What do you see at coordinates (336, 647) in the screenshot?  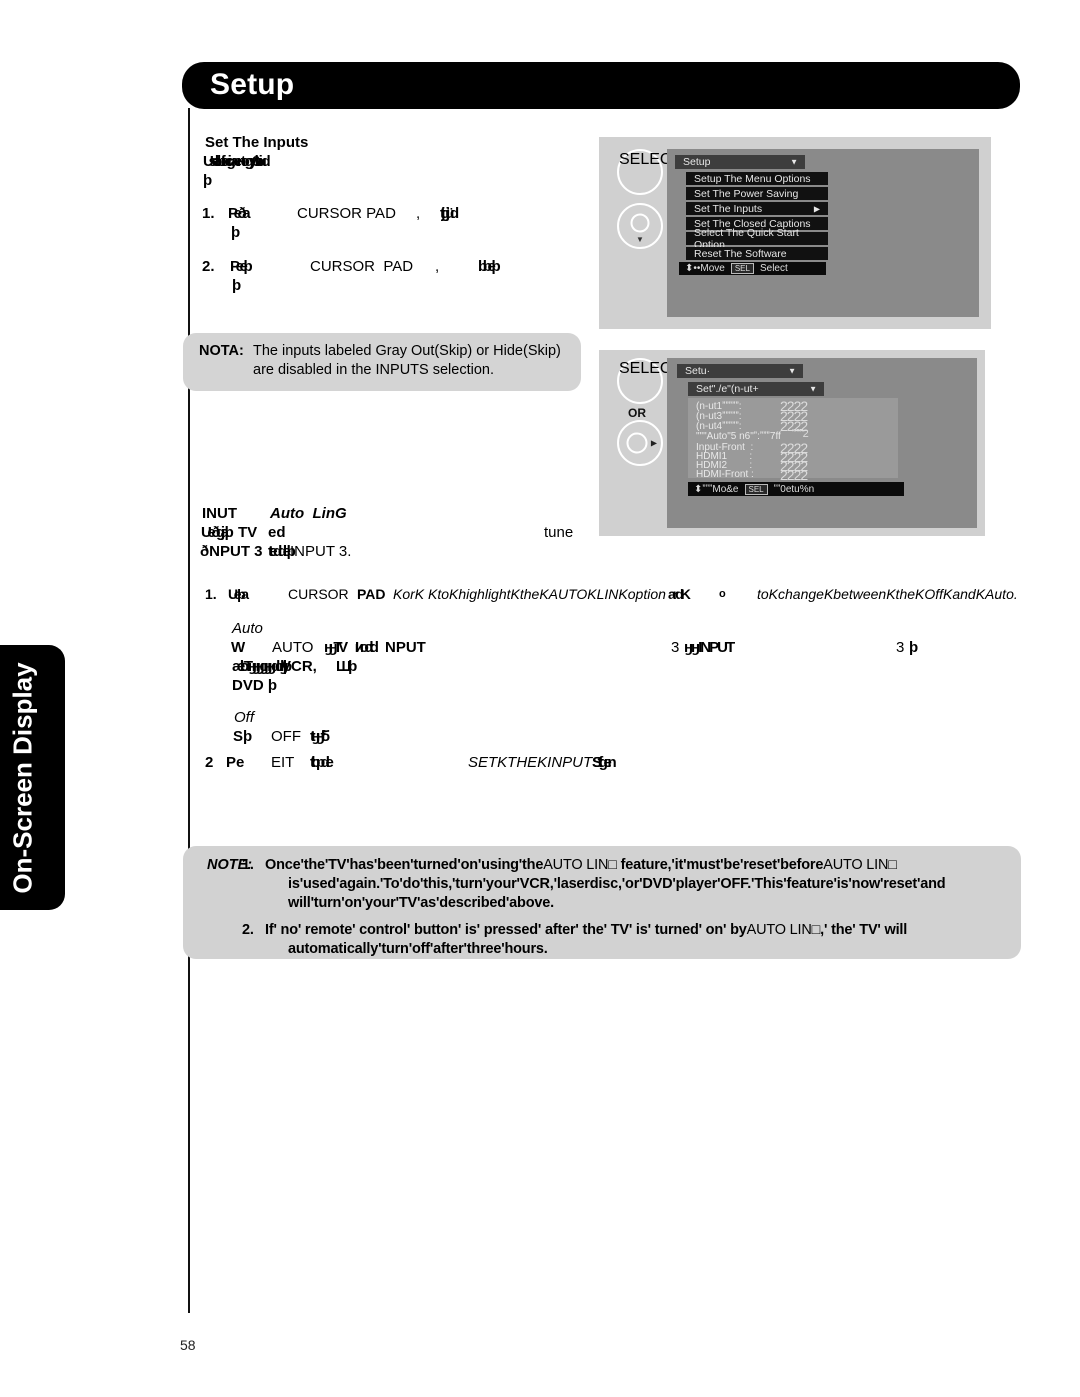 I see `auto-line-c: ӈӈТV` at bounding box center [336, 647].